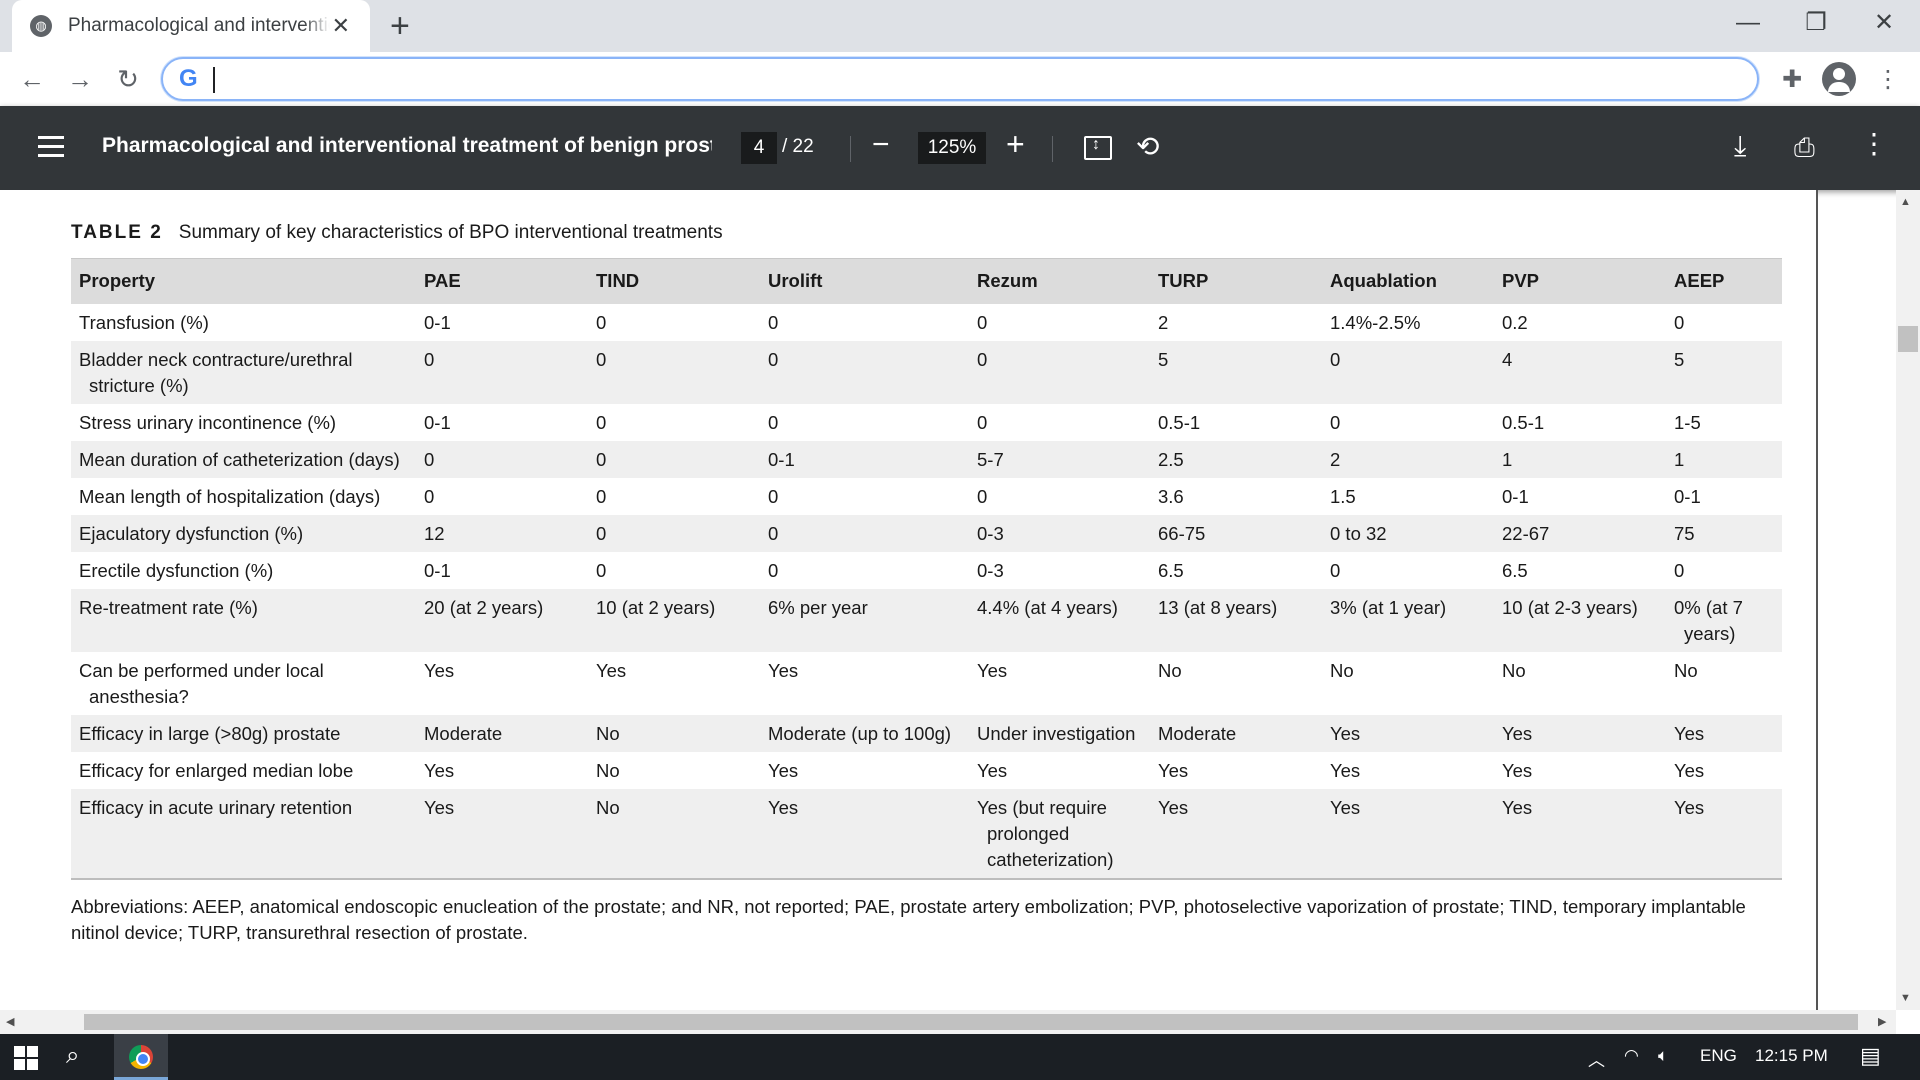 The height and width of the screenshot is (1080, 1920). What do you see at coordinates (1098, 148) in the screenshot?
I see `fit-page-icon` at bounding box center [1098, 148].